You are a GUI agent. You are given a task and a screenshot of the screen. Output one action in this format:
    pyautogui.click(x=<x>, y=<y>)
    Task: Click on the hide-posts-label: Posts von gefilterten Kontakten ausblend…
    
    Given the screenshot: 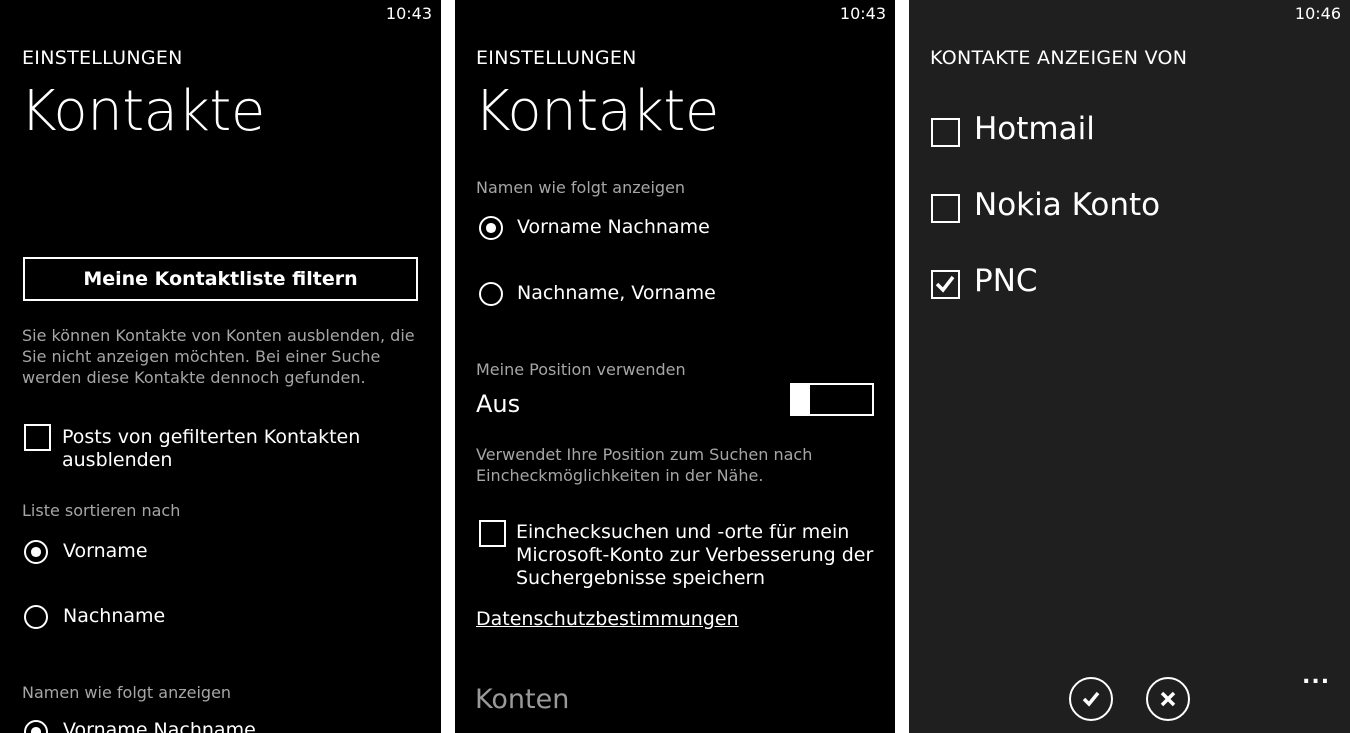 What is the action you would take?
    pyautogui.click(x=211, y=448)
    